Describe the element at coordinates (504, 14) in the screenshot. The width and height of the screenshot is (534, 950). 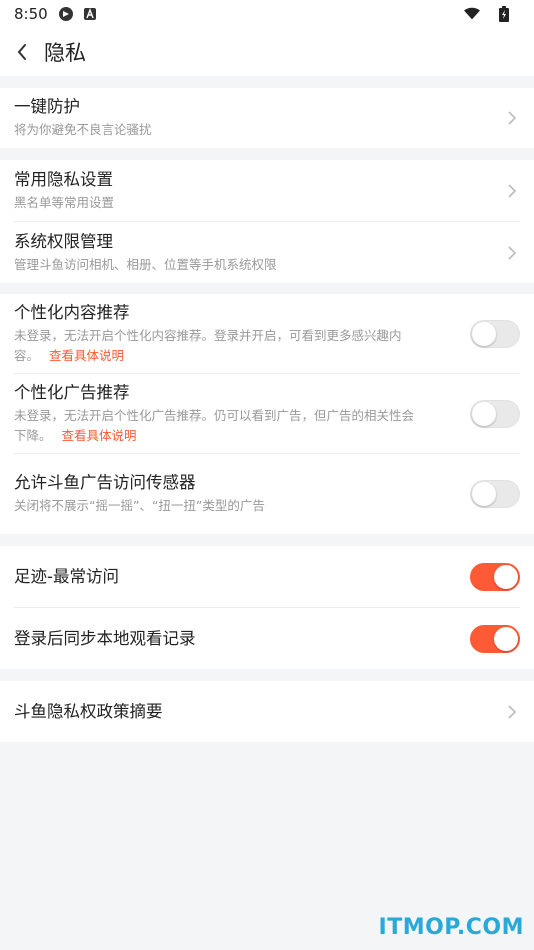
I see `battery-icon` at that location.